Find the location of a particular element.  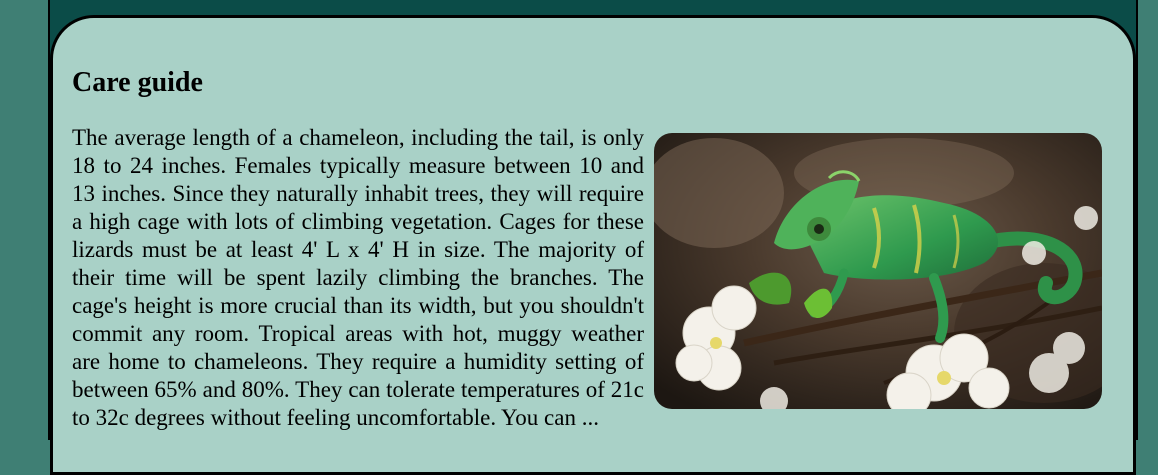

section-title: Care guide is located at coordinates (137, 82).